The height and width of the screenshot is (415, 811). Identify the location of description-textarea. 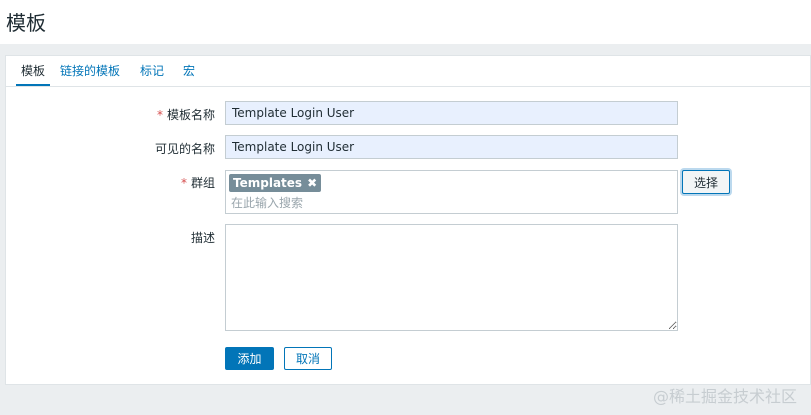
(451, 277).